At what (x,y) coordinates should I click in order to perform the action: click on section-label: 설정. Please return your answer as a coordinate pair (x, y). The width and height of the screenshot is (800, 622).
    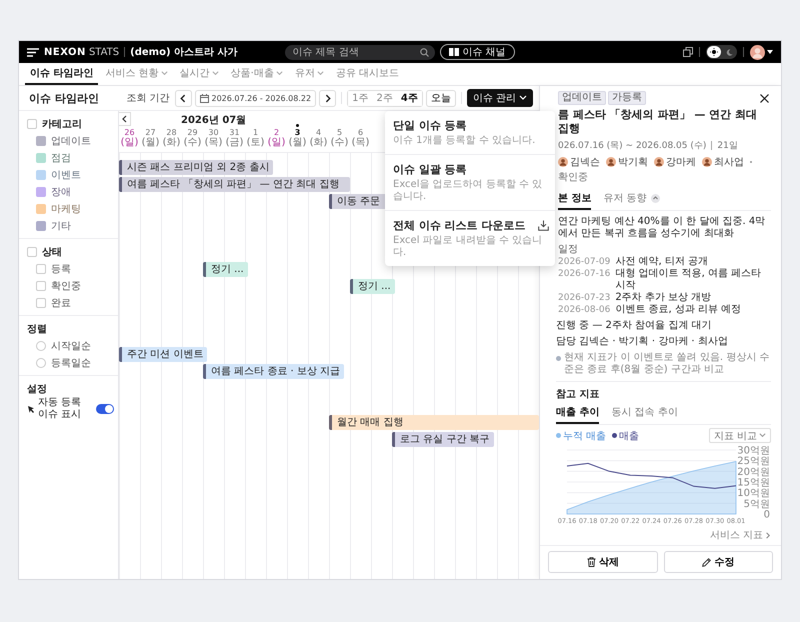
    Looking at the image, I should click on (37, 389).